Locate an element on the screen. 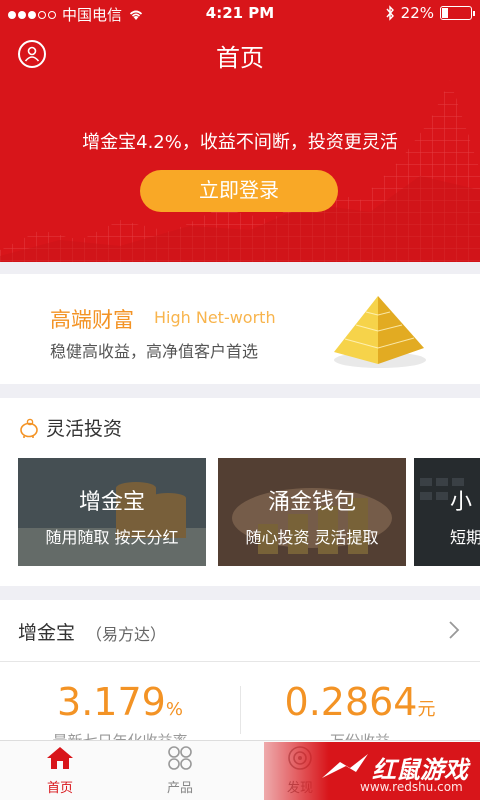 The height and width of the screenshot is (800, 480). tab-label: 产品 is located at coordinates (179, 788).